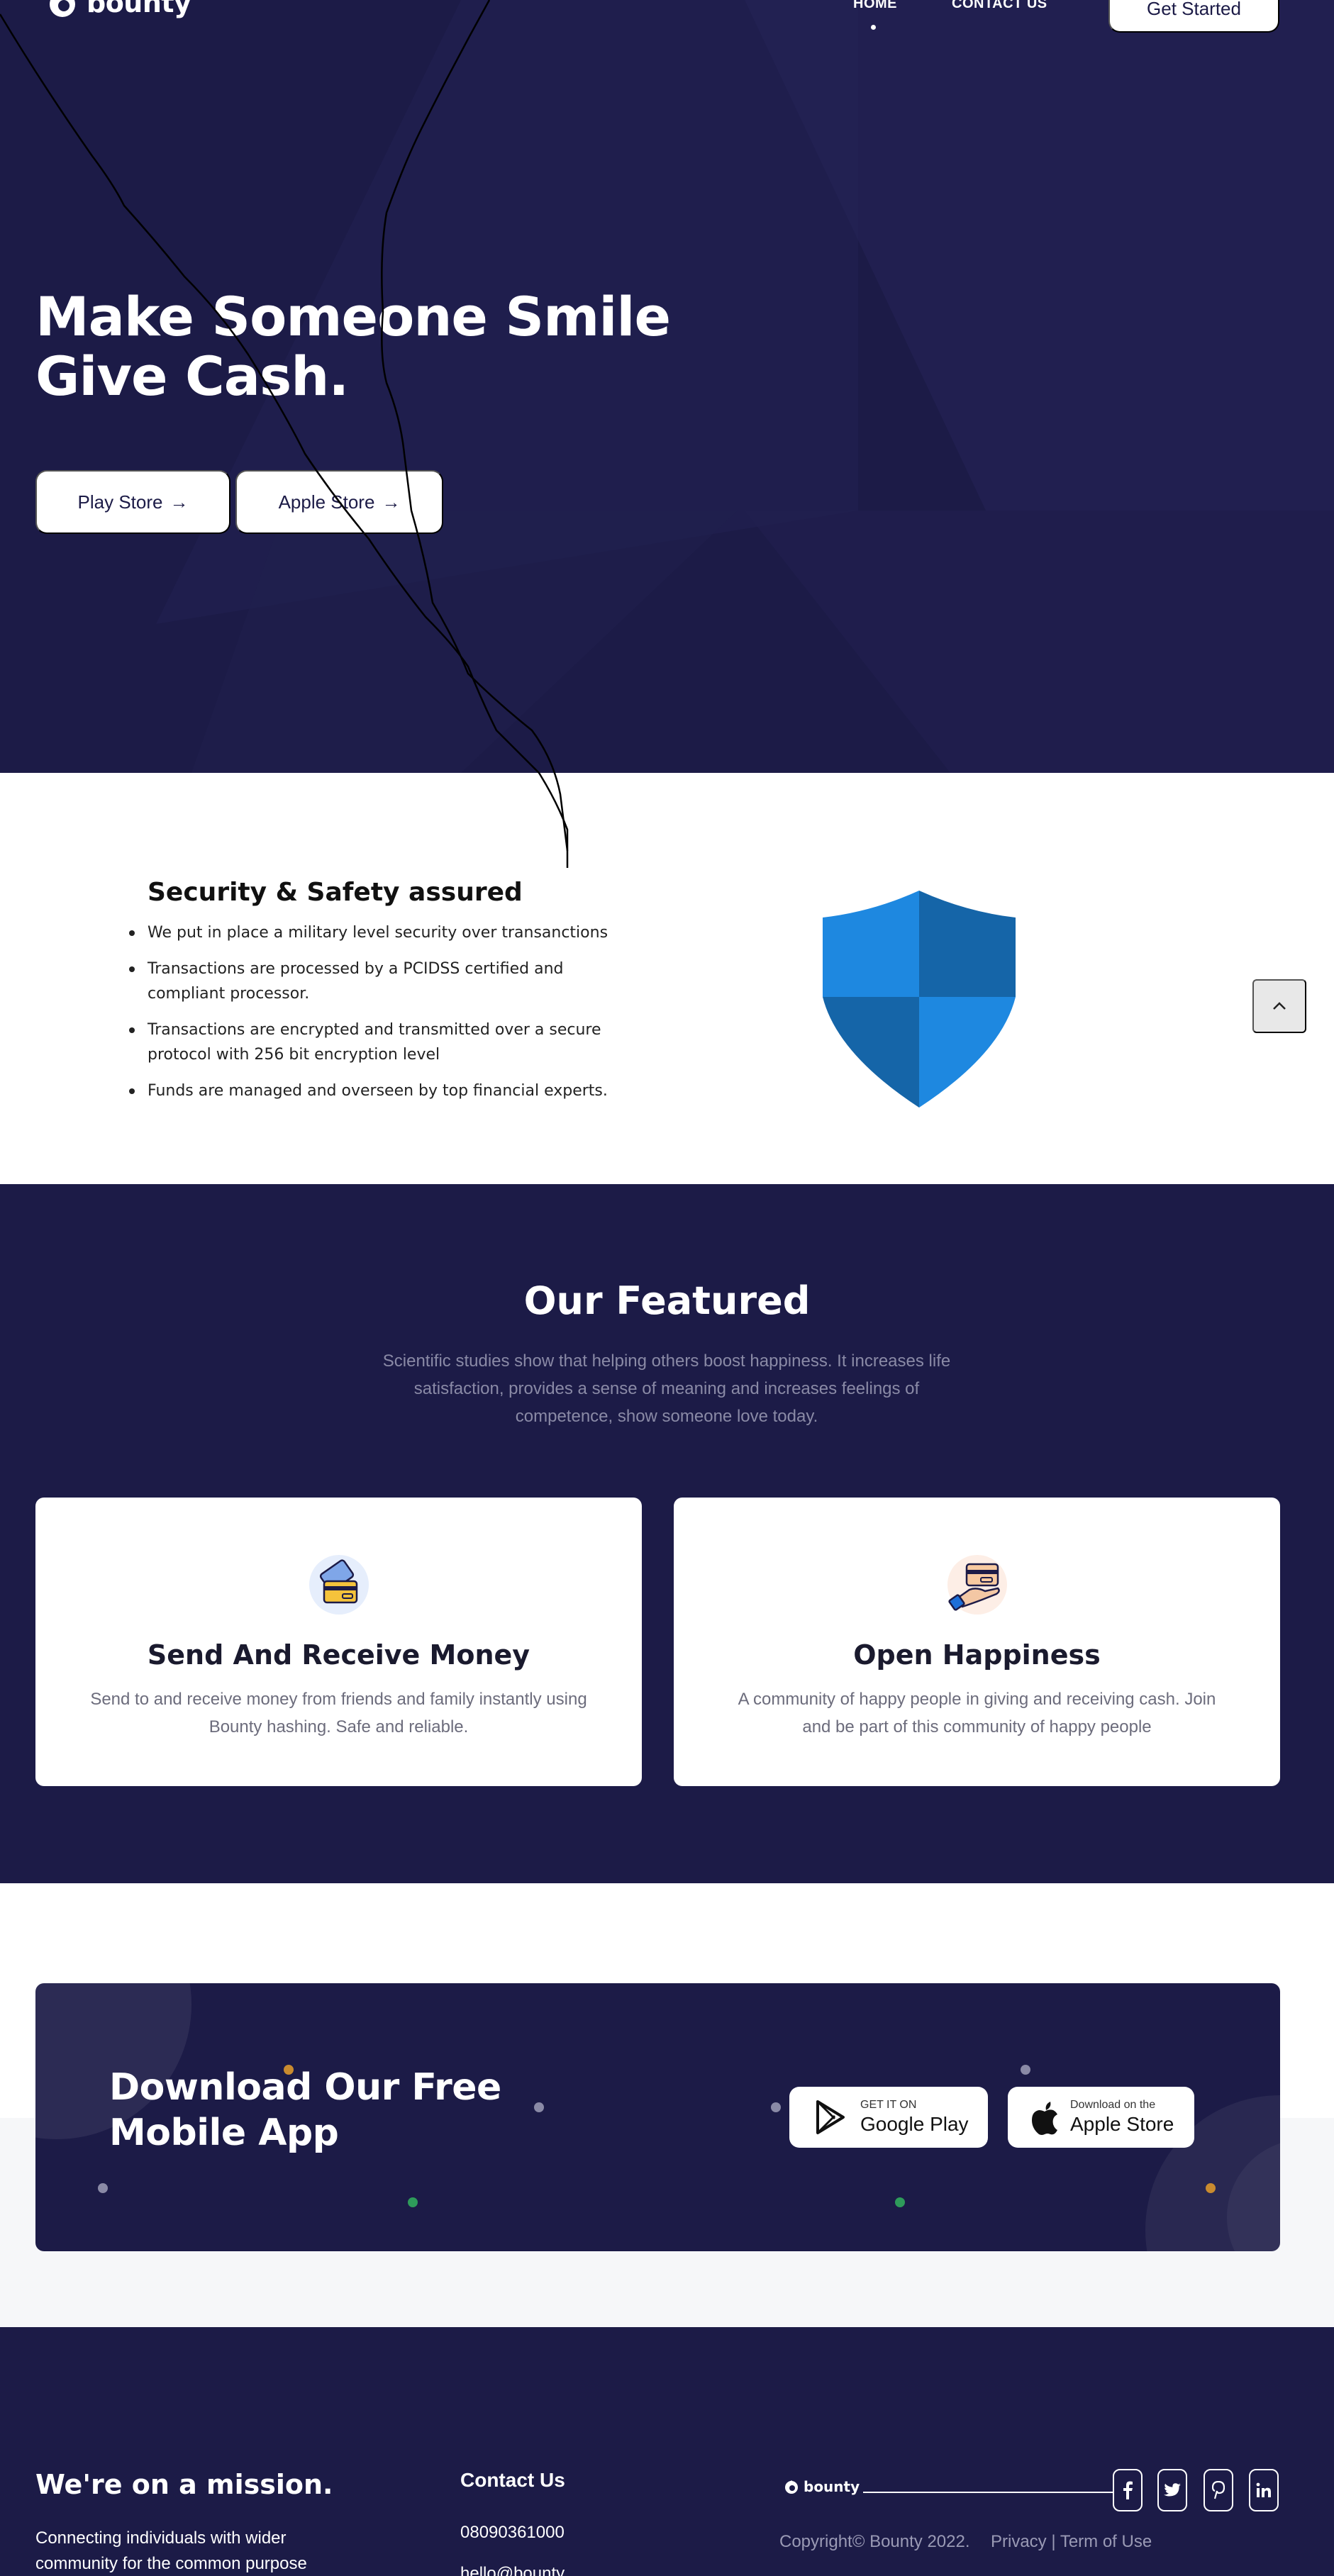 The height and width of the screenshot is (2576, 1334). What do you see at coordinates (305, 2110) in the screenshot?
I see `download-title: Download Our Free Mobile App` at bounding box center [305, 2110].